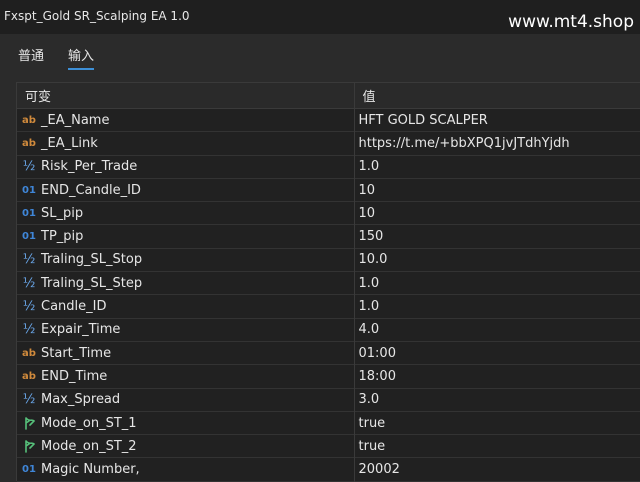 The height and width of the screenshot is (482, 640). I want to click on table-row: ab _EA_Link https://t.me/+bbXPQ1jvJTdhYjdh, so click(328, 143).